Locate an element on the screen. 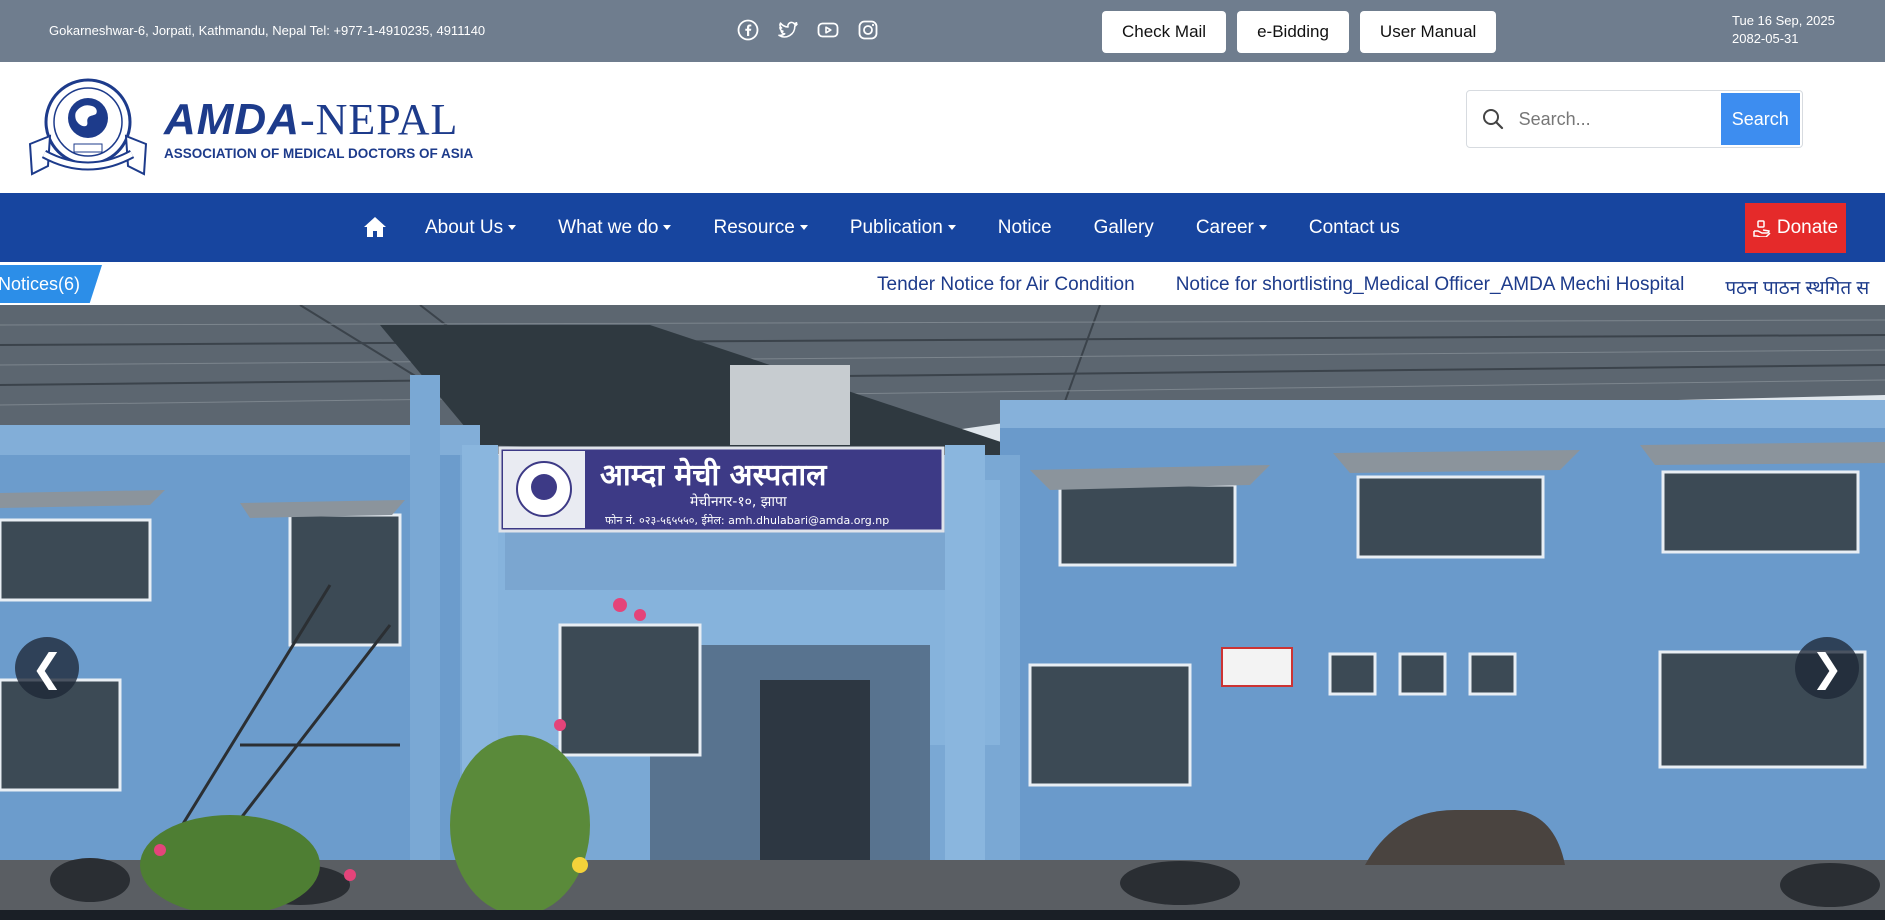 Image resolution: width=1885 pixels, height=920 pixels. nav-item-label: Contact us is located at coordinates (1354, 227).